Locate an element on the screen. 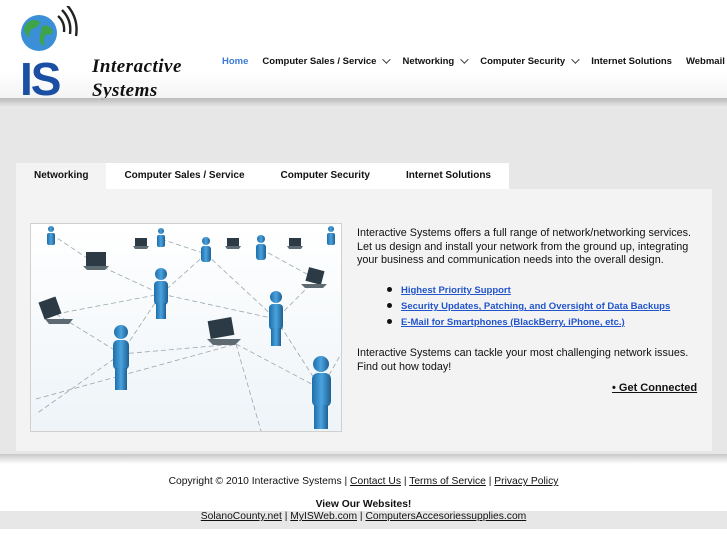 The image size is (727, 545). nav-item-label: Internet Solutions is located at coordinates (631, 61).